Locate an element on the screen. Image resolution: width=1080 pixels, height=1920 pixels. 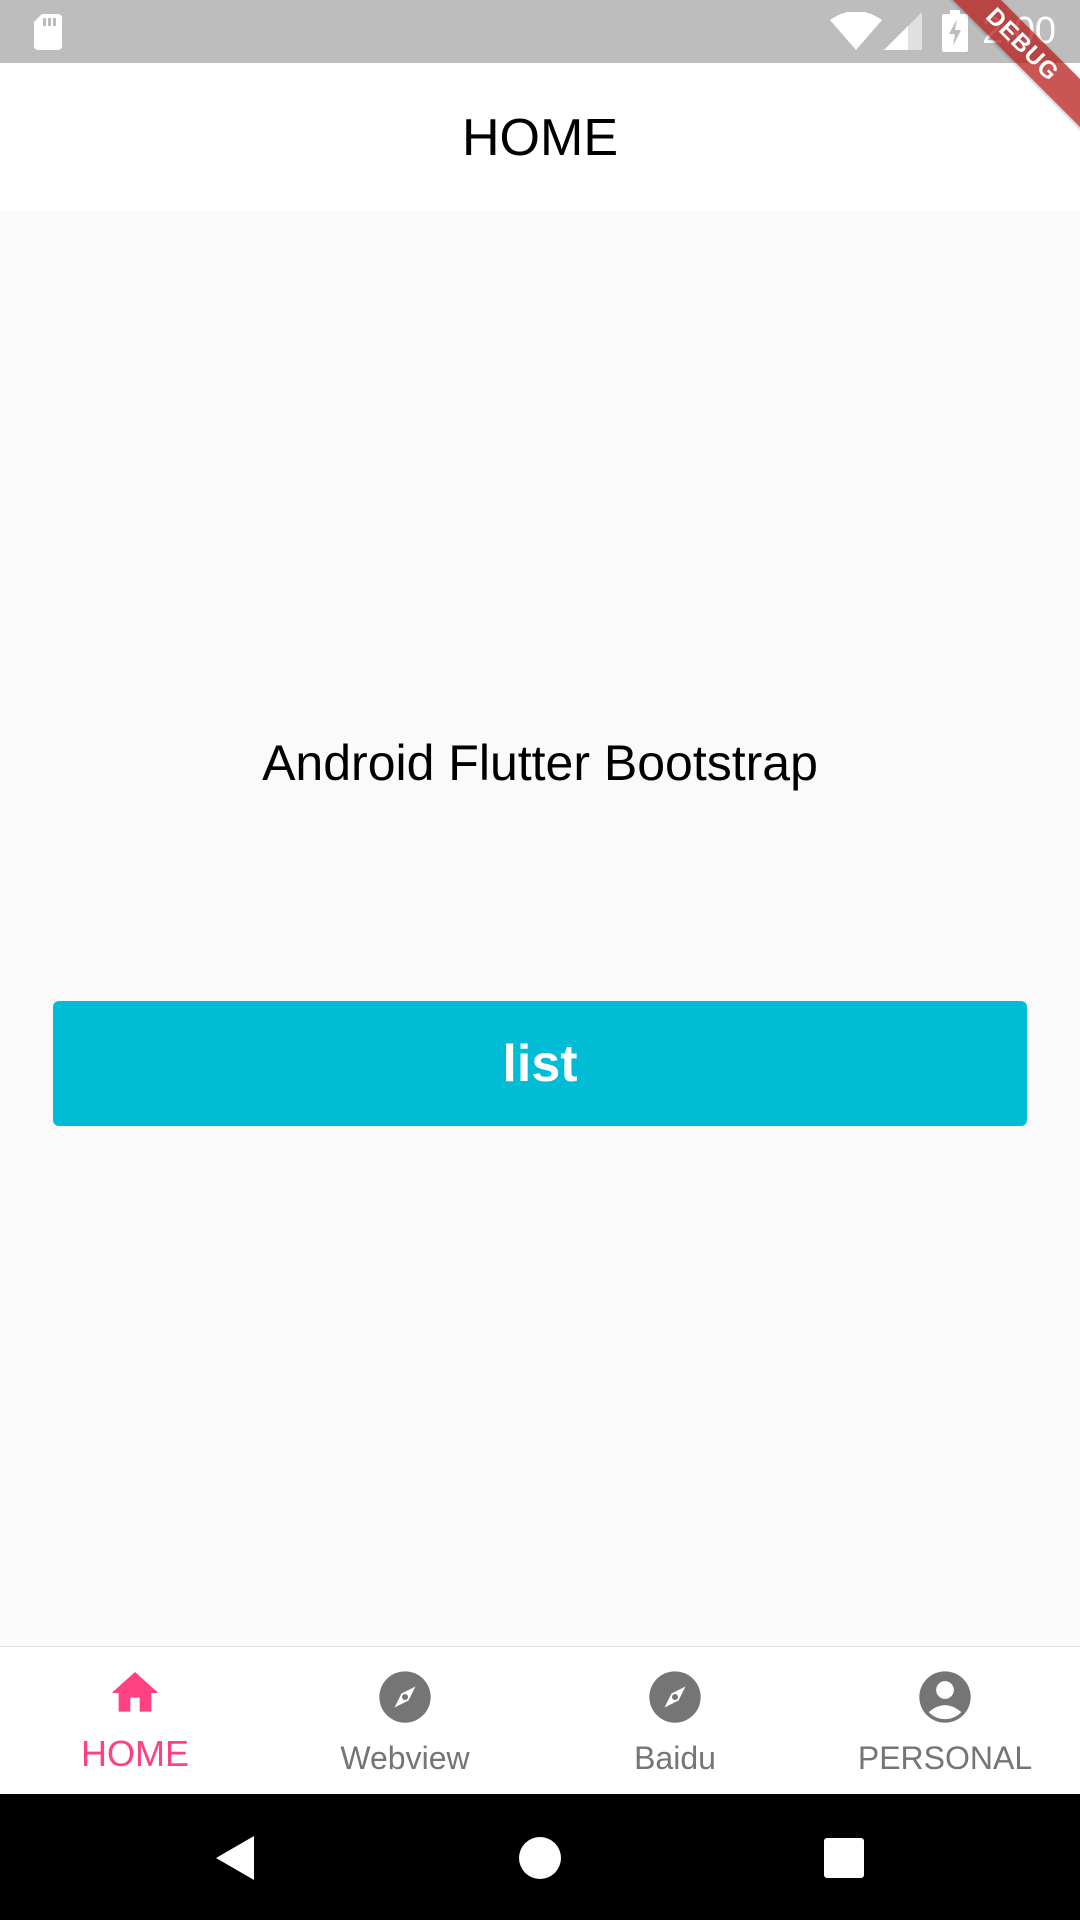
nav-label-baidu: Baidu is located at coordinates (675, 1758).